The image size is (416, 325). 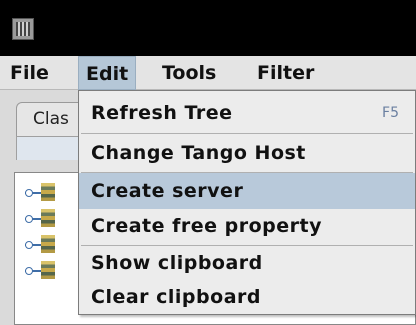 I want to click on menu-item-label: Refresh Tree, so click(x=162, y=113).